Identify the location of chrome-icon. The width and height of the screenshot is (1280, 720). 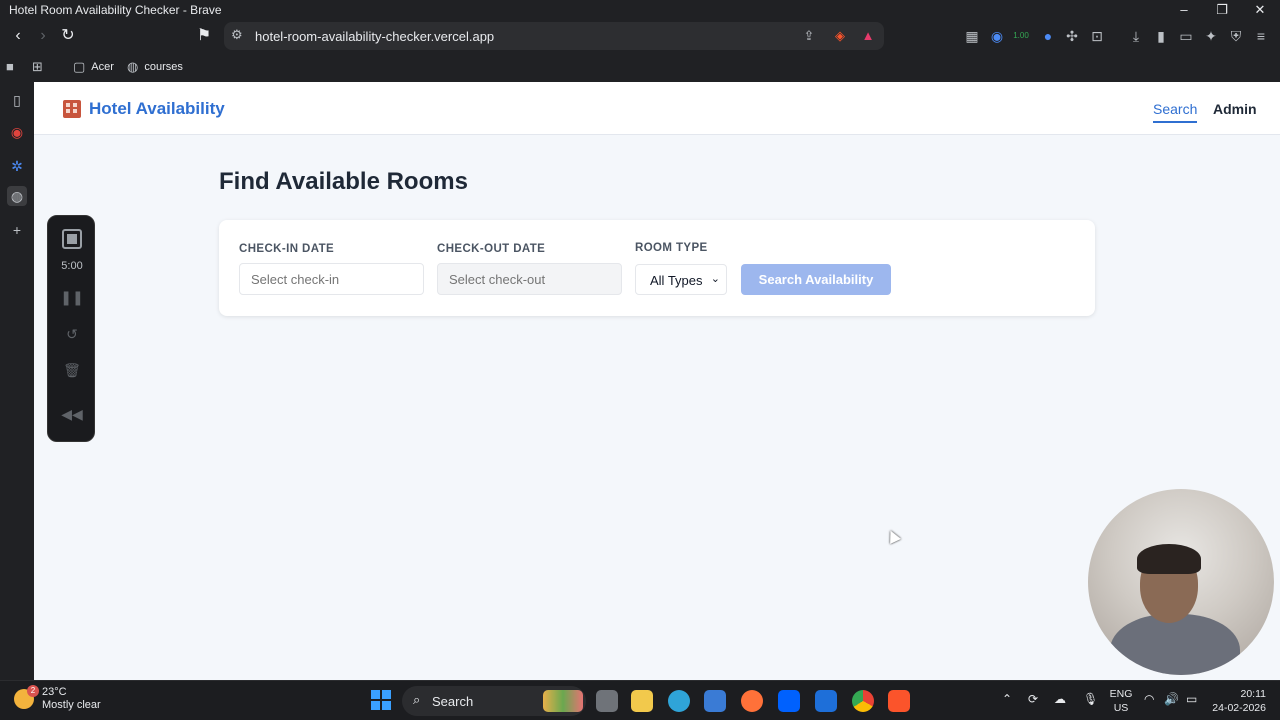
(863, 701).